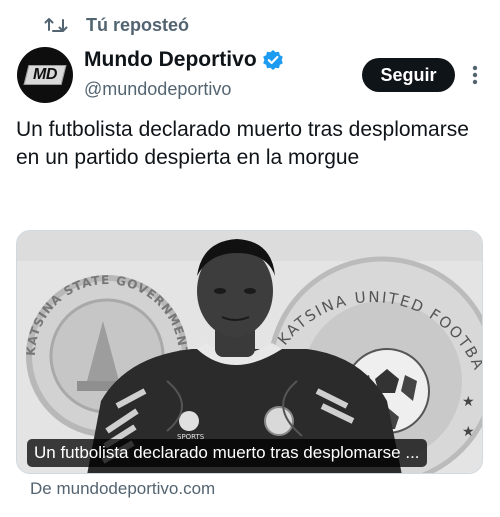 The height and width of the screenshot is (517, 500). I want to click on author-name-row: Mundo Deportivo, so click(184, 60).